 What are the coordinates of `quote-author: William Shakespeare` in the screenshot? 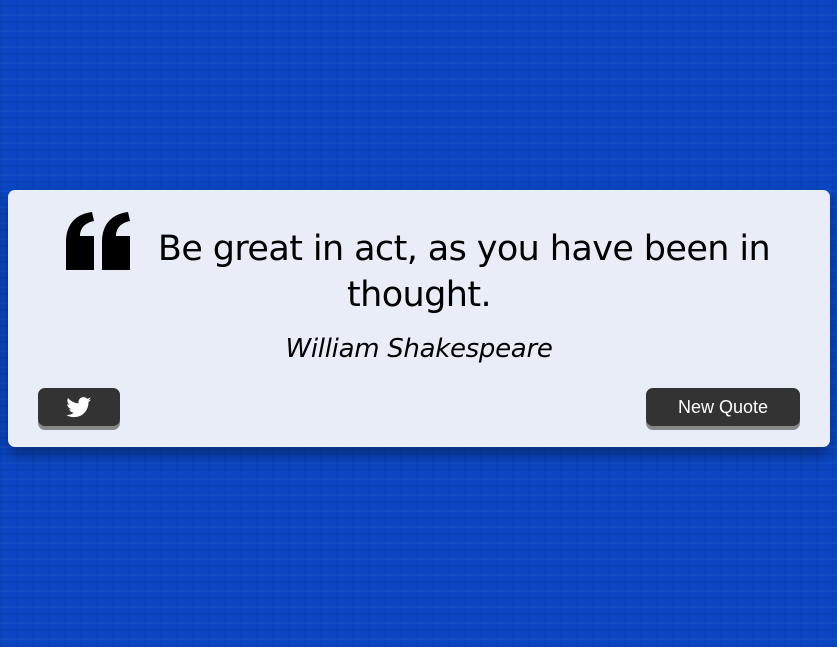 It's located at (419, 349).